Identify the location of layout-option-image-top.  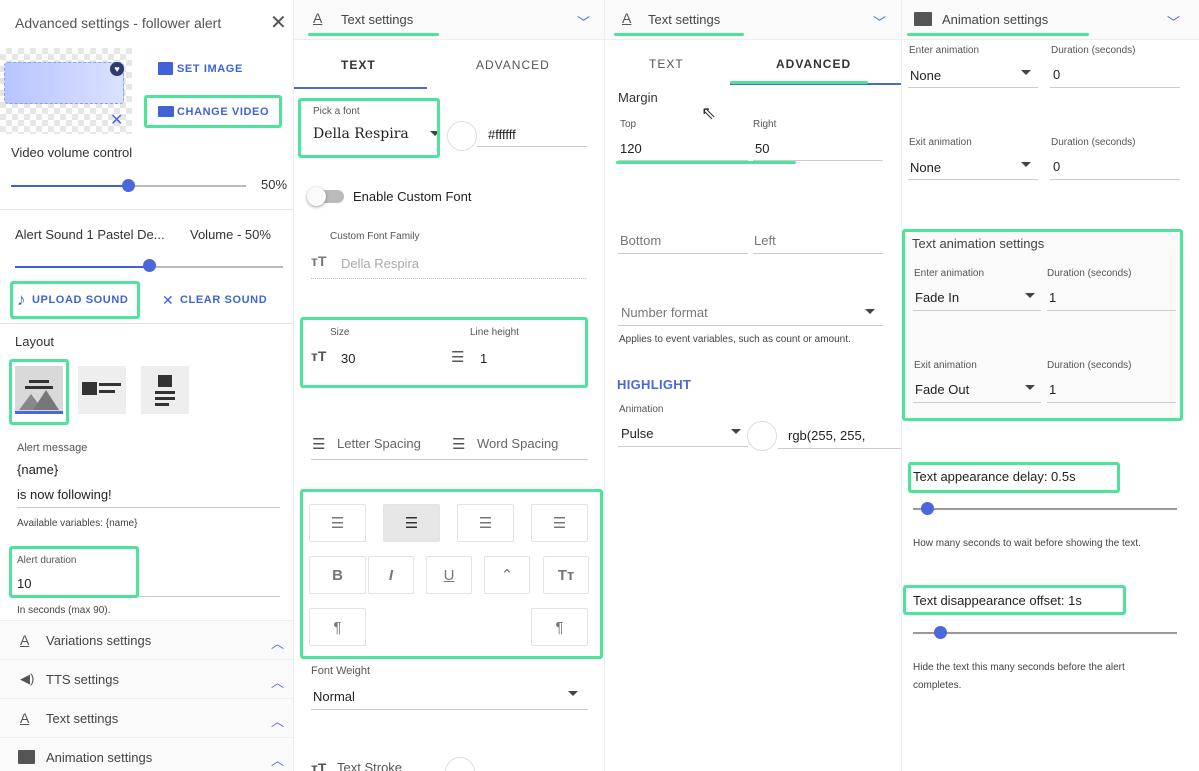
(165, 390).